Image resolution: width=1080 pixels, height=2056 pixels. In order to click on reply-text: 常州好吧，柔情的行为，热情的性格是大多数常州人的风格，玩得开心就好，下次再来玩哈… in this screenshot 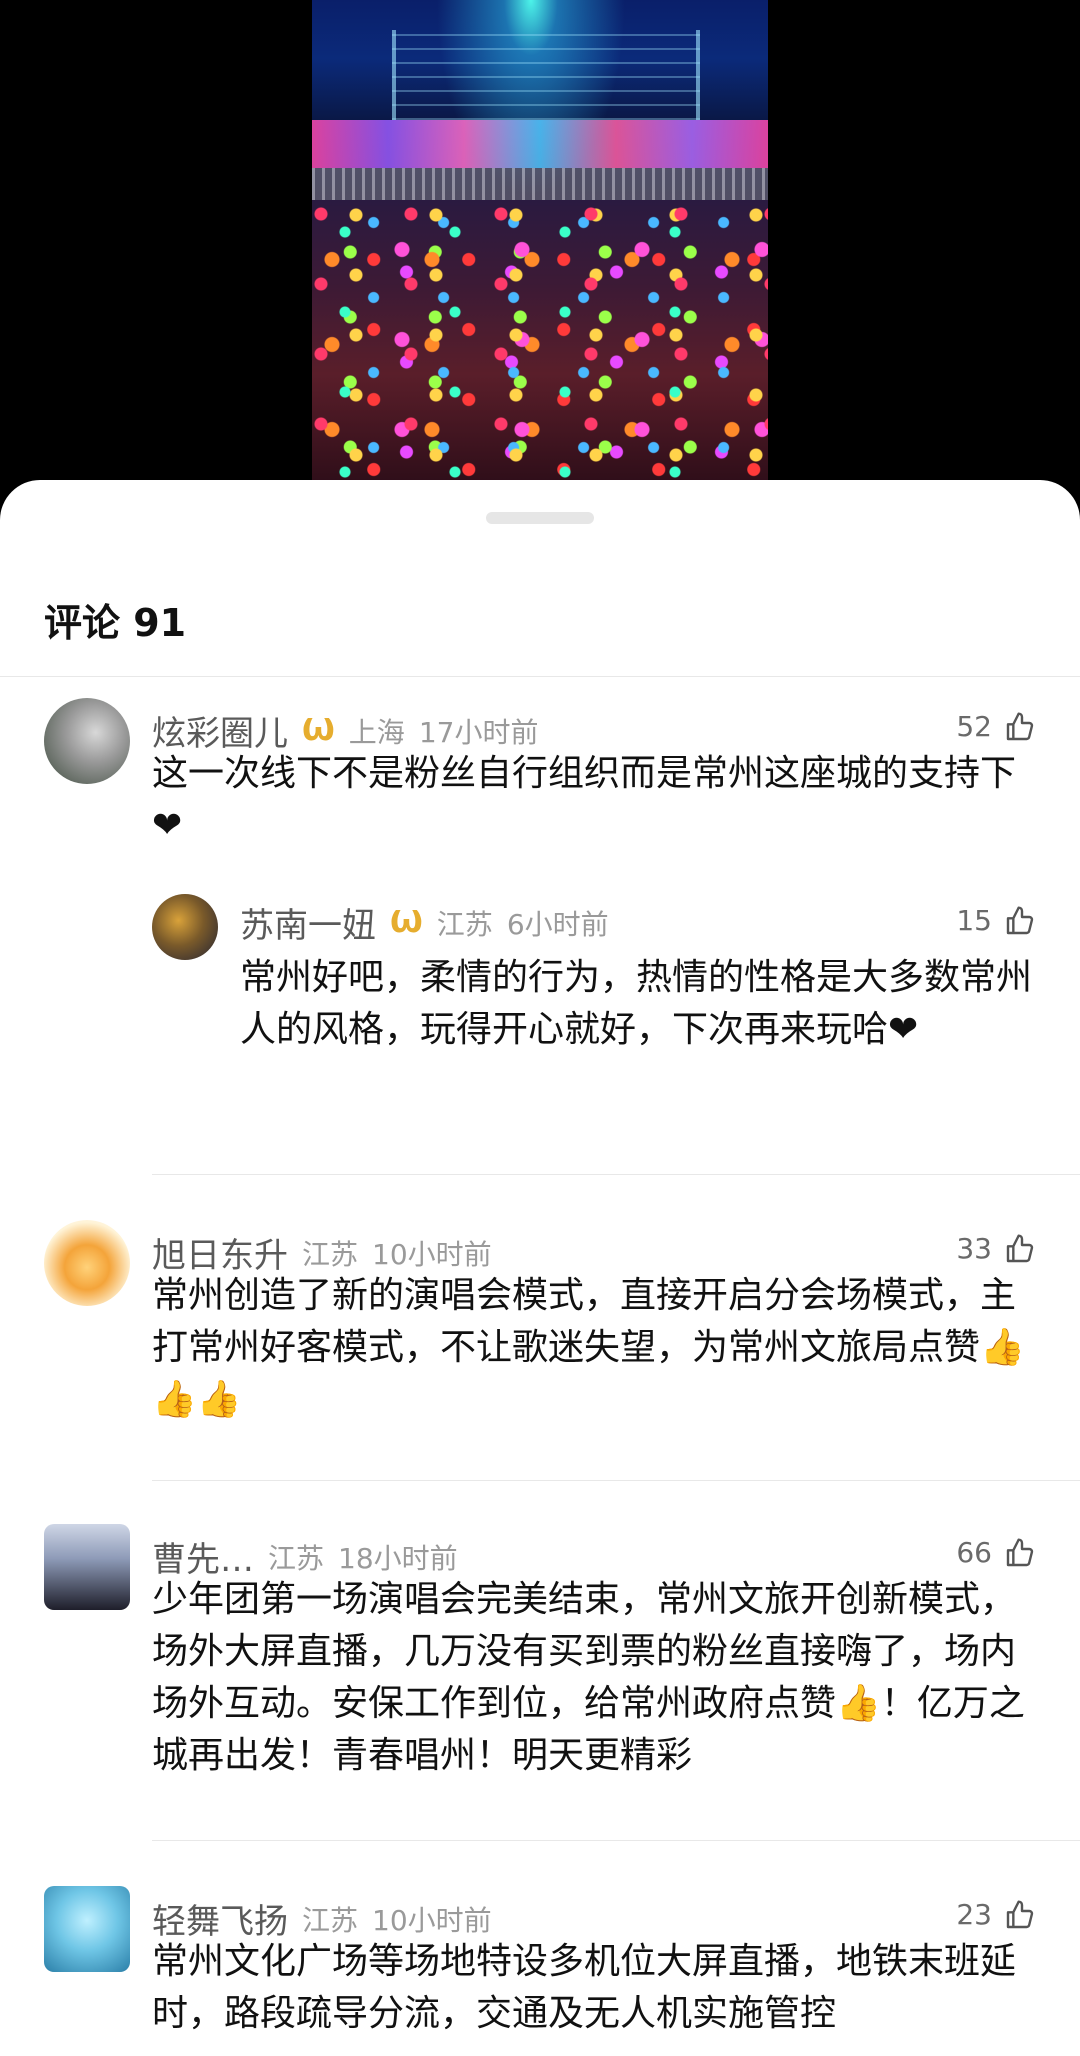, I will do `click(636, 1003)`.